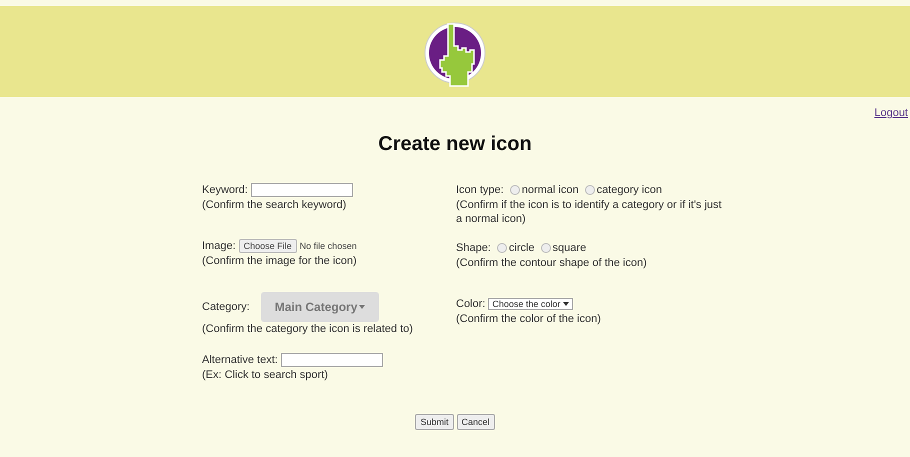  Describe the element at coordinates (552, 263) in the screenshot. I see `field-hint: (Confirm the contour shape of the icon)` at that location.